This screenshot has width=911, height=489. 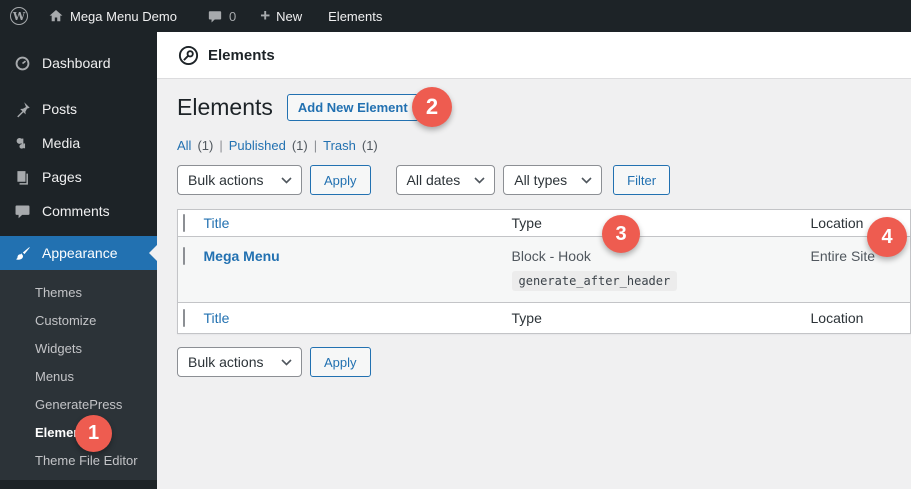 I want to click on paintbrush-icon, so click(x=22, y=253).